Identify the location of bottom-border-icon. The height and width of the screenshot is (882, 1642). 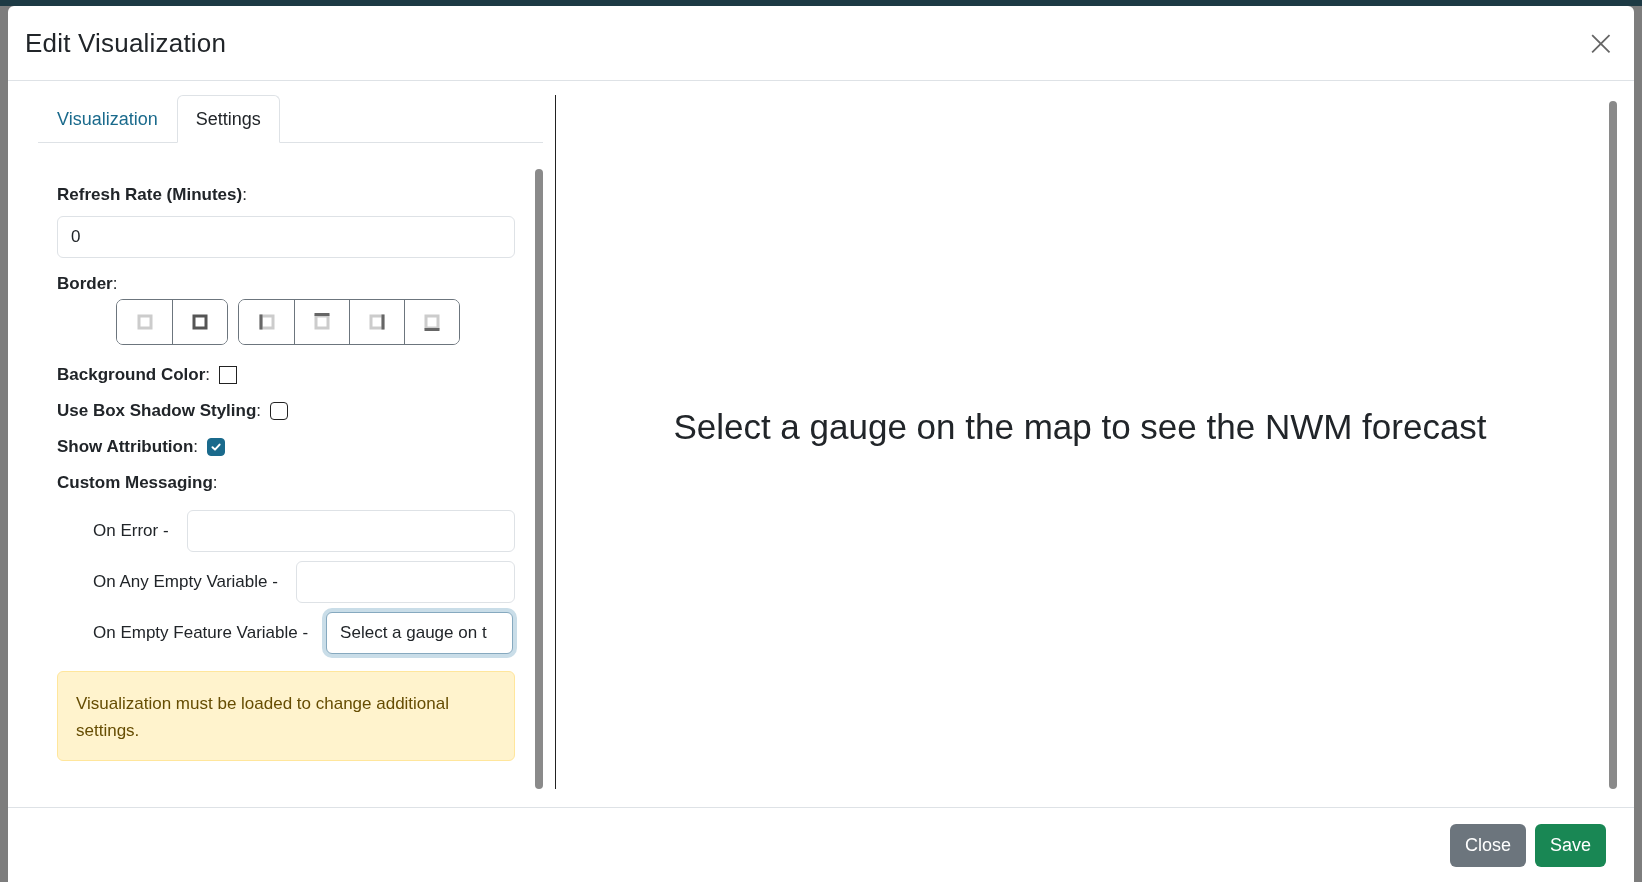
(432, 322).